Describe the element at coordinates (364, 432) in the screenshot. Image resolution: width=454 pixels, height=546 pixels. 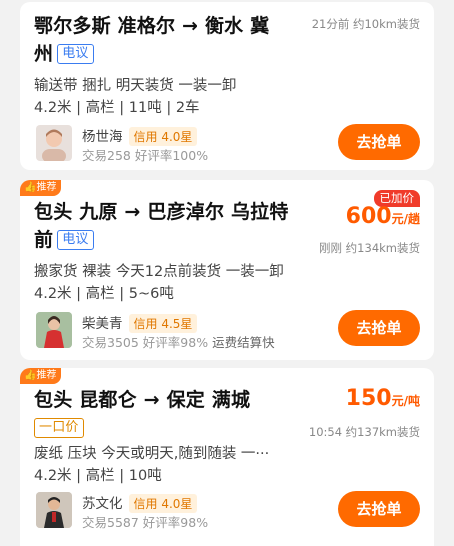
I see `time-distance: 10:54 约137km装货` at that location.